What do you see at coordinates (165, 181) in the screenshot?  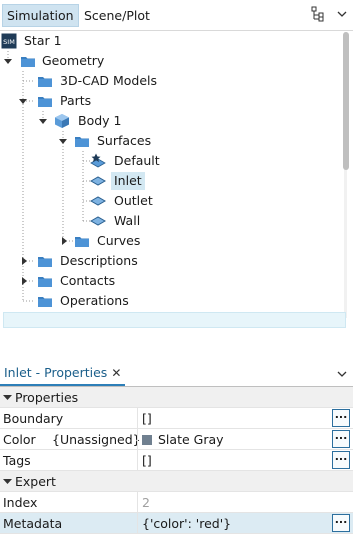 I see `tree-item-inlet: Inlet` at bounding box center [165, 181].